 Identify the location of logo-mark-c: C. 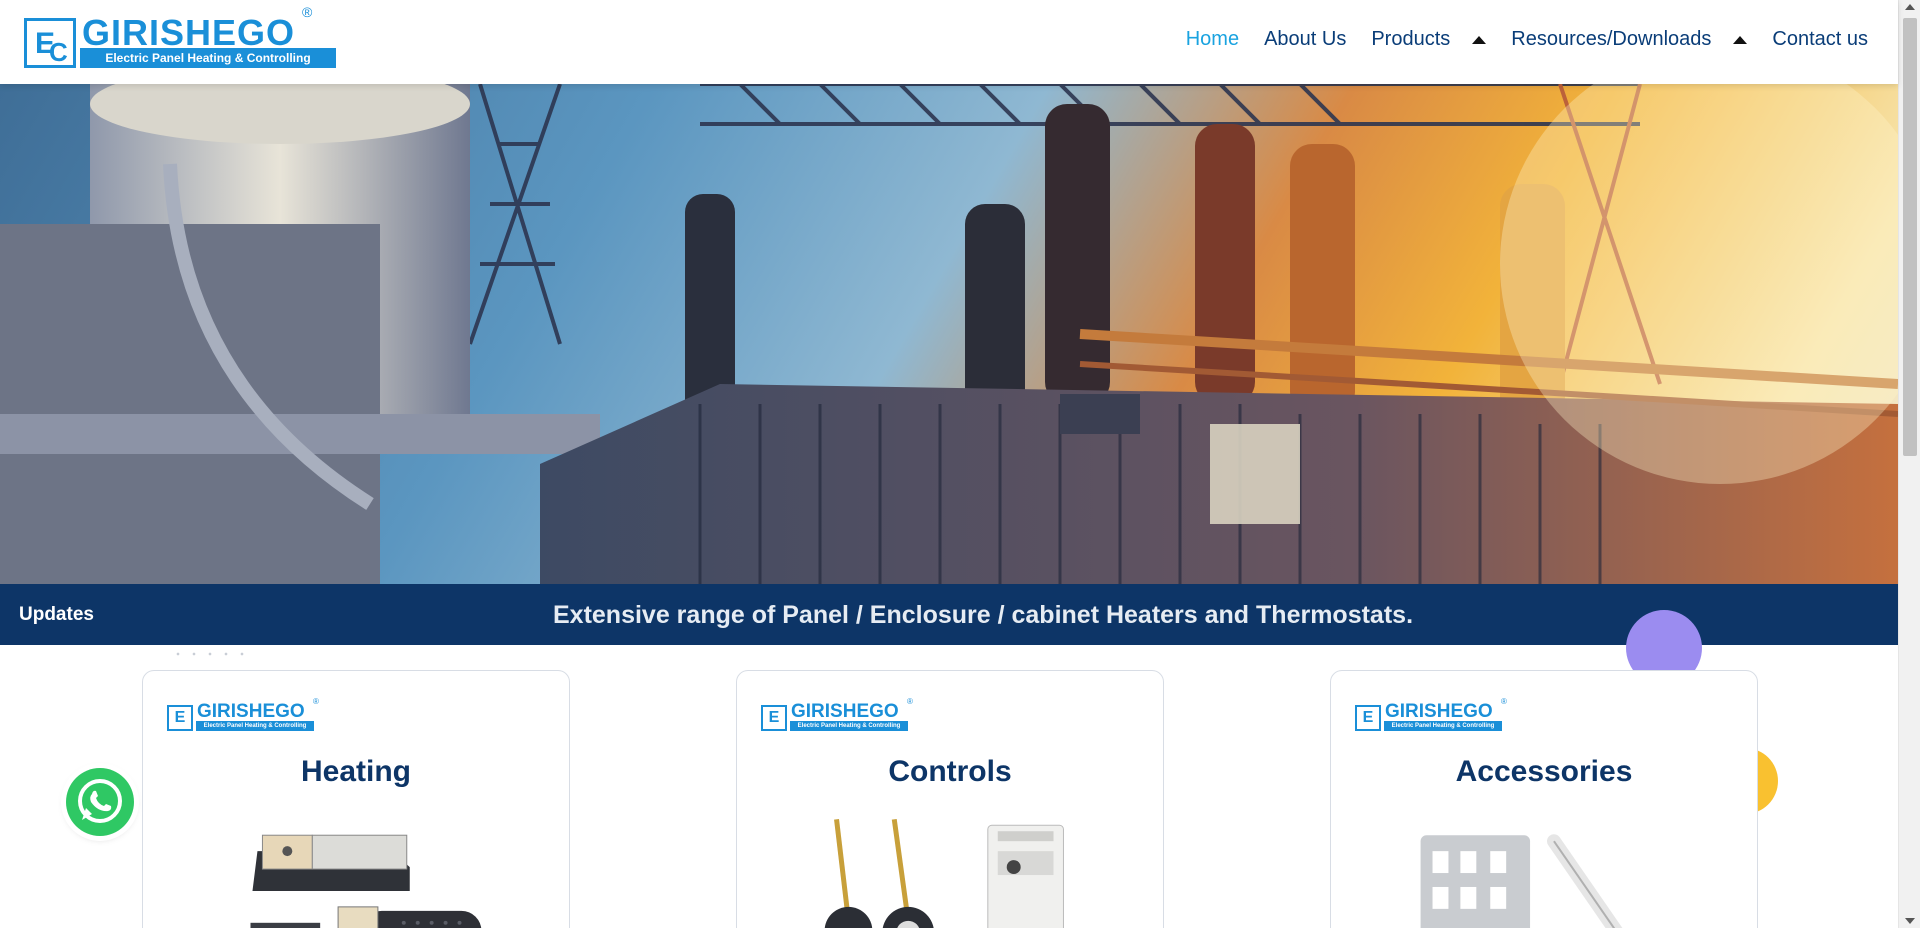
(58, 52).